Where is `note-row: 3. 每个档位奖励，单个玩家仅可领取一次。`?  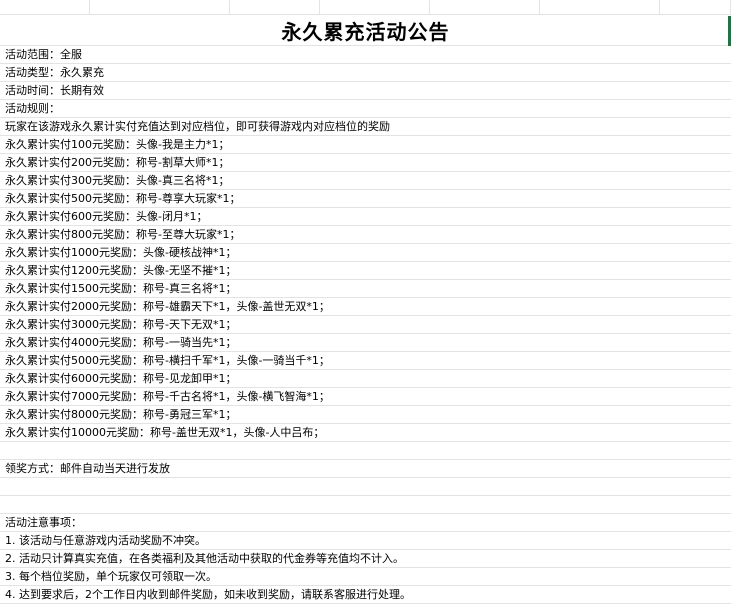
note-row: 3. 每个档位奖励，单个玩家仅可领取一次。 is located at coordinates (365, 577).